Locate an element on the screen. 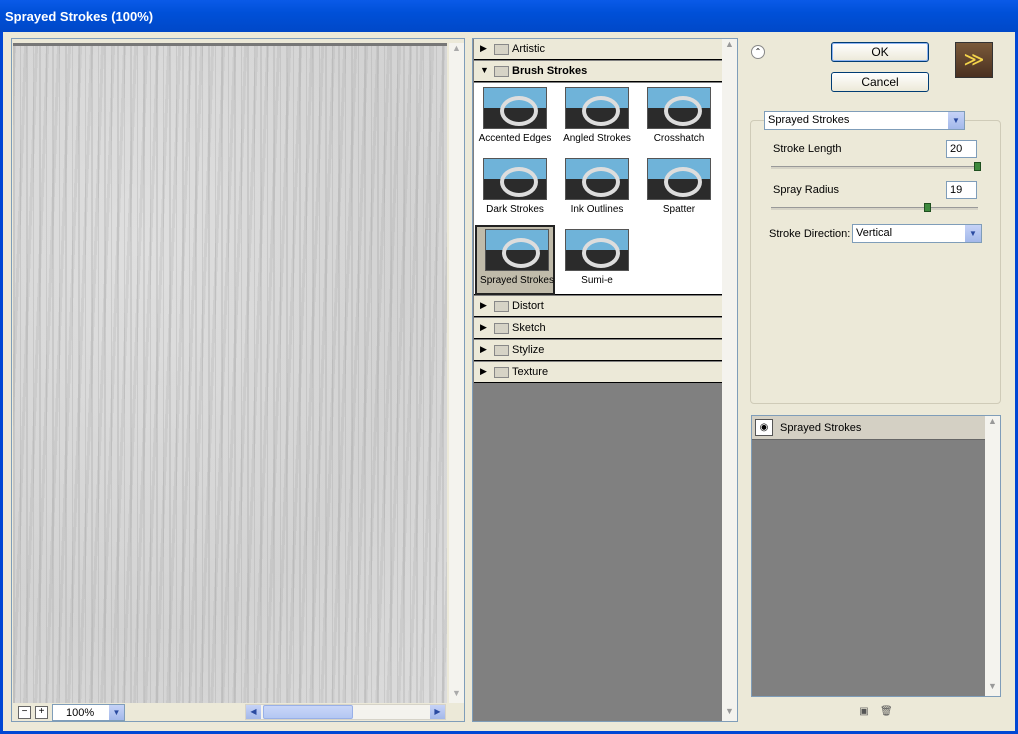 The height and width of the screenshot is (734, 1018). category-artistic: ▶ Artistic is located at coordinates (598, 49).